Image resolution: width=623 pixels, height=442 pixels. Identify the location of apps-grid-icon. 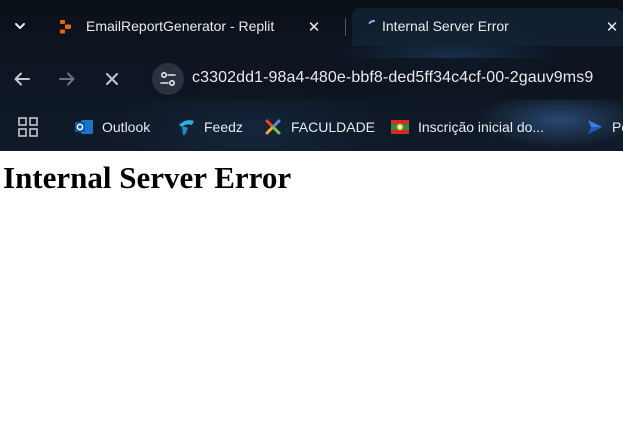
(28, 127).